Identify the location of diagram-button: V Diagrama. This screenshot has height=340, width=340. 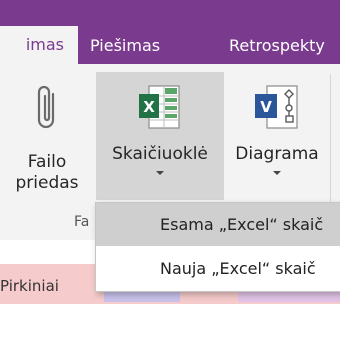
(277, 136).